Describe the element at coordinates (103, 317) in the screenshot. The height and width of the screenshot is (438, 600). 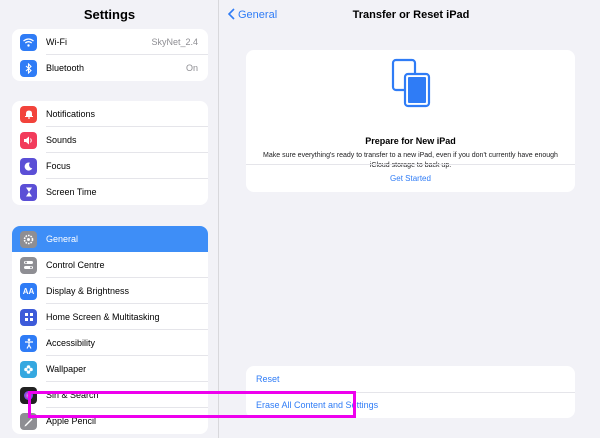
I see `sidebar-item-label: Home Screen & Multitasking` at that location.